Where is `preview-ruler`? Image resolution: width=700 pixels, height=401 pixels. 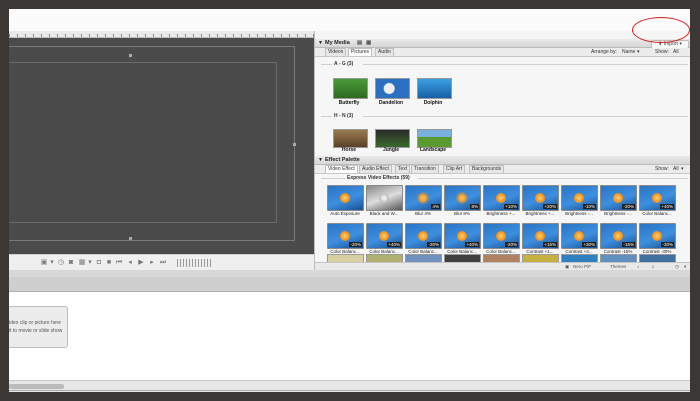
preview-ruler is located at coordinates (161, 34).